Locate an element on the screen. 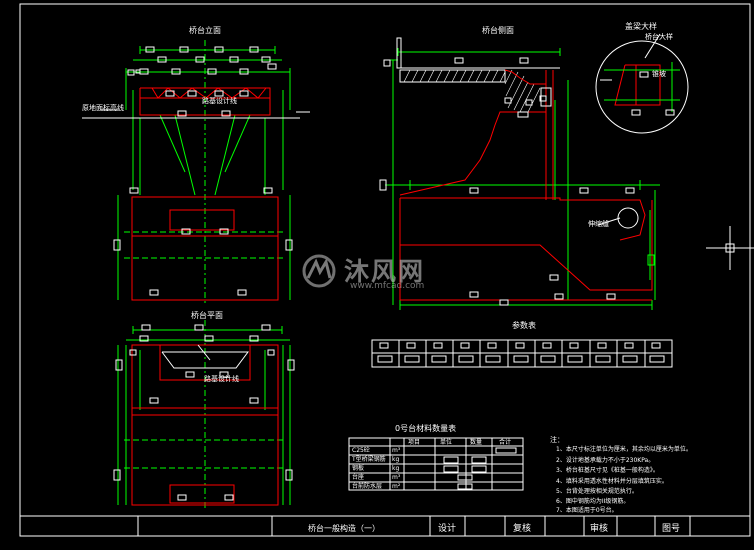 The image size is (754, 550). note-item: 1、本尺寸标注单位为厘米，其余均以厘米为单位。 is located at coordinates (624, 449).